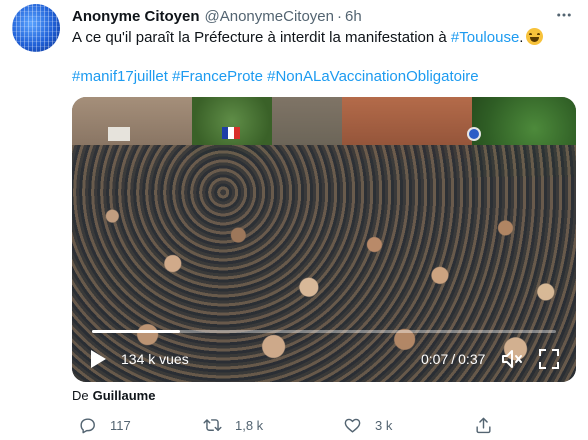 Image resolution: width=588 pixels, height=440 pixels. I want to click on tweet-header: Anonyme Citoyen @AnonymeCitoyen · 6h, so click(217, 16).